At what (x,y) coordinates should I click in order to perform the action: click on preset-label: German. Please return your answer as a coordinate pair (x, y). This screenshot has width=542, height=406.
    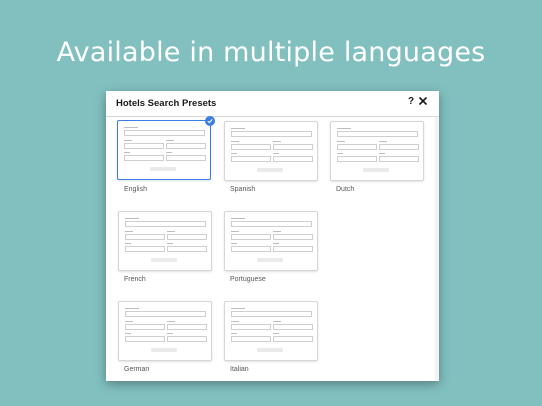
    Looking at the image, I should click on (137, 369).